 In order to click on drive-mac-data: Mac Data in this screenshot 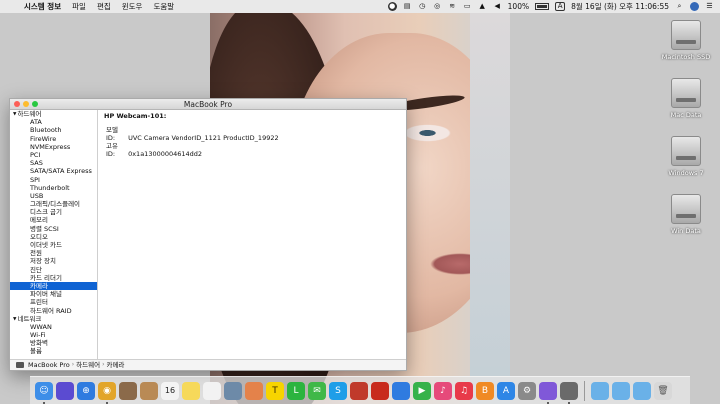, I will do `click(686, 98)`.